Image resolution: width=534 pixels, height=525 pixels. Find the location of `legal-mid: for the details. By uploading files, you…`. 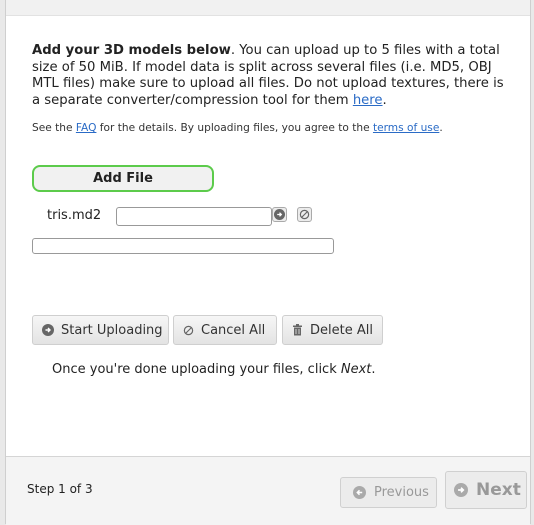

legal-mid: for the details. By uploading files, you… is located at coordinates (234, 128).